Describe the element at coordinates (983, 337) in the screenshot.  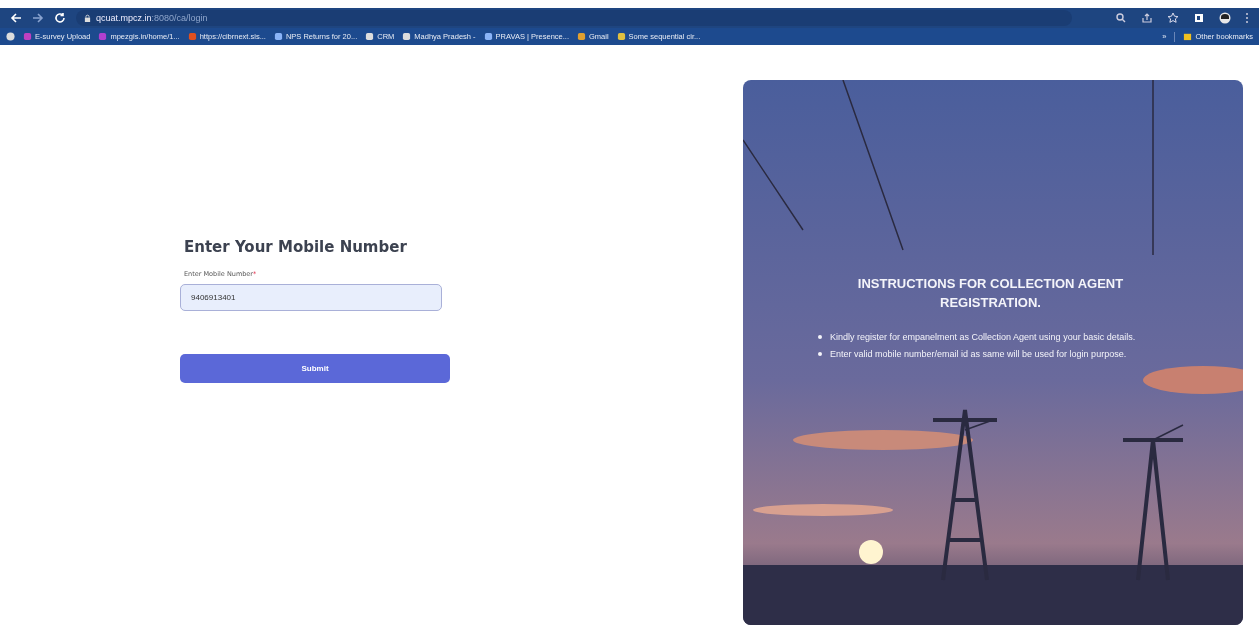
I see `instruction-text: Kindly register for empanelment as Collection Agent using your basic details.` at that location.